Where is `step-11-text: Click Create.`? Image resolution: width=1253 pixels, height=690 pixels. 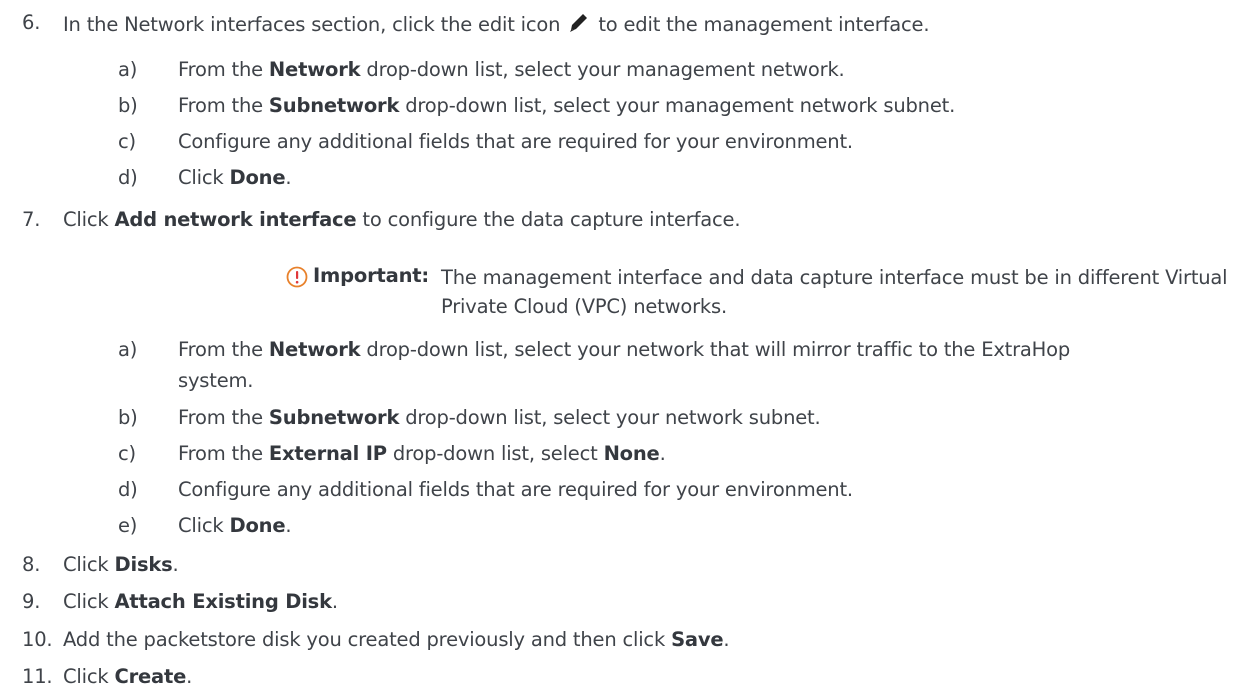 step-11-text: Click Create. is located at coordinates (128, 676).